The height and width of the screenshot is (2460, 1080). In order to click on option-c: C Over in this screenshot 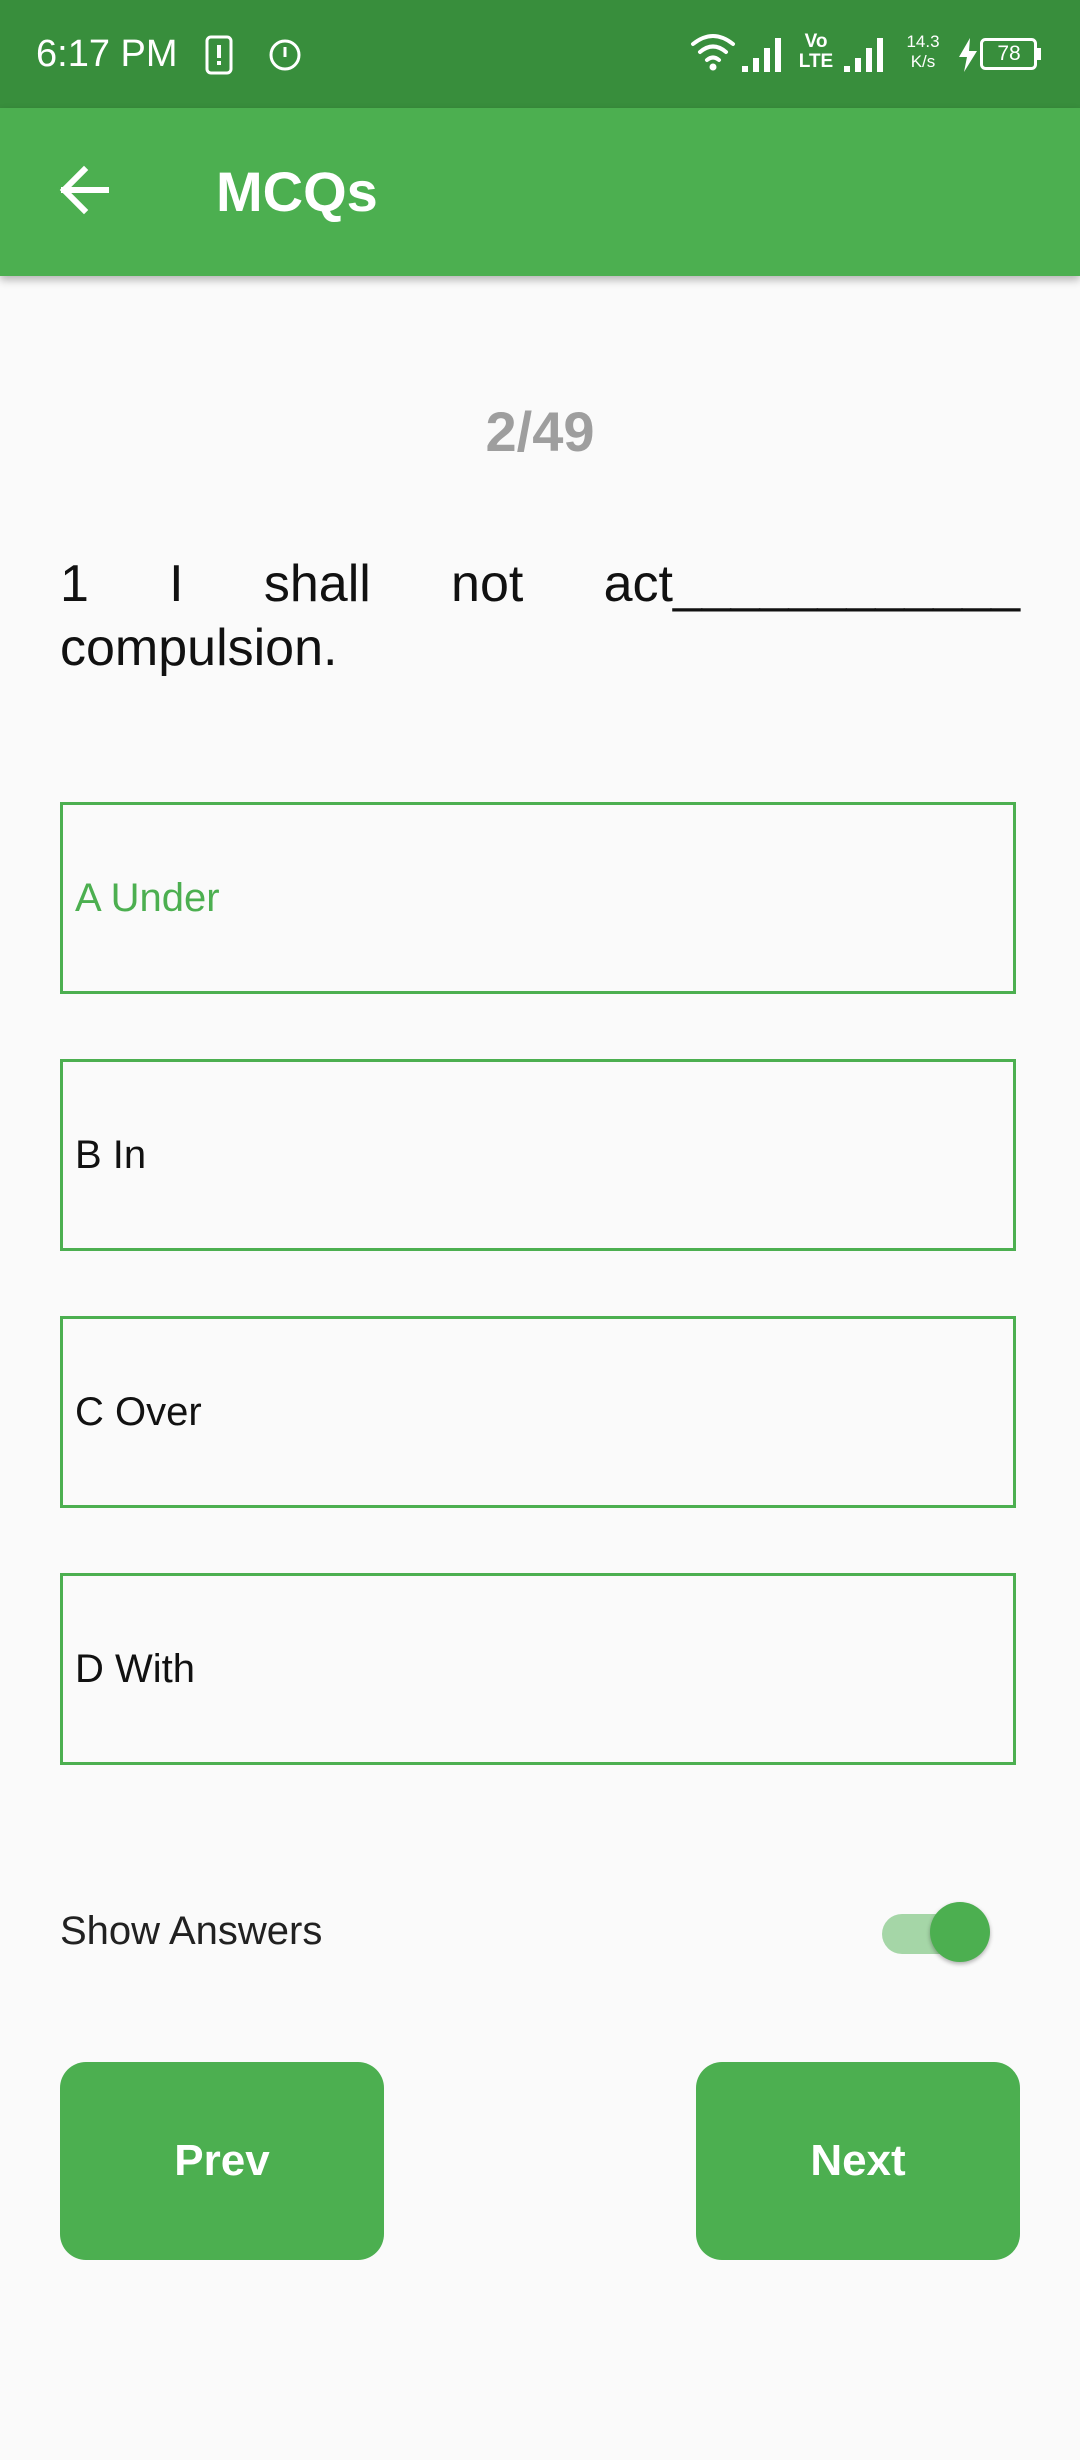, I will do `click(538, 1412)`.